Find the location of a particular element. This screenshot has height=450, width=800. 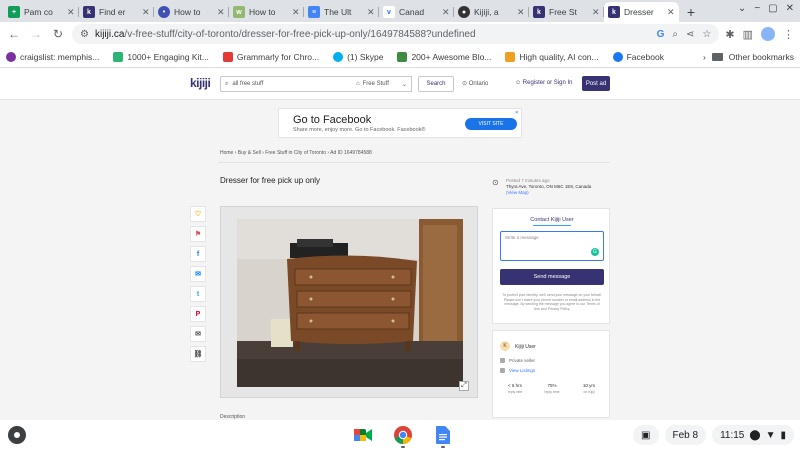

star-icon: ☆ is located at coordinates (706, 34).